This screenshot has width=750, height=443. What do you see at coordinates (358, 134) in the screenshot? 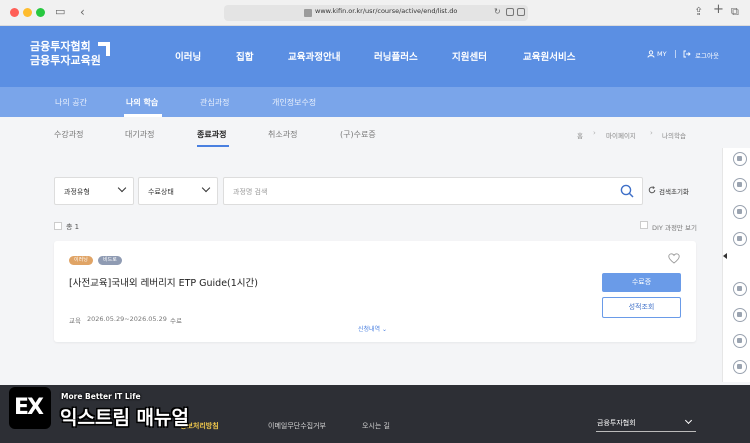
I see `tab-old-certificate: (구)수료증` at bounding box center [358, 134].